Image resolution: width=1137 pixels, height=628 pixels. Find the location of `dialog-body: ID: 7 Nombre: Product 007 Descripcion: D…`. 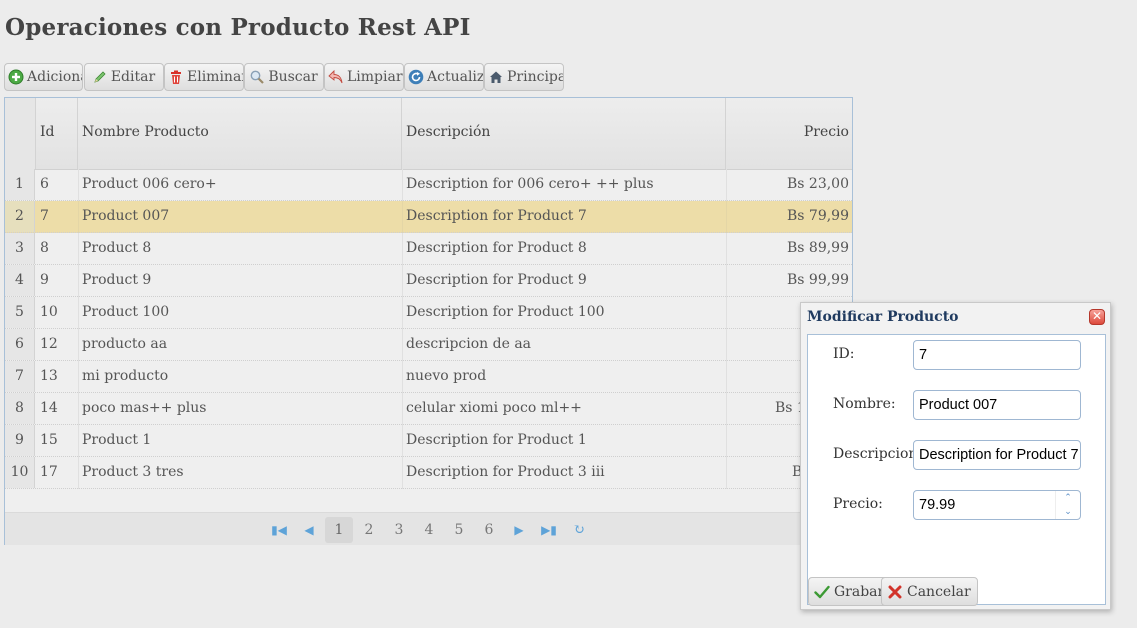

dialog-body: ID: 7 Nombre: Product 007 Descripcion: D… is located at coordinates (956, 470).